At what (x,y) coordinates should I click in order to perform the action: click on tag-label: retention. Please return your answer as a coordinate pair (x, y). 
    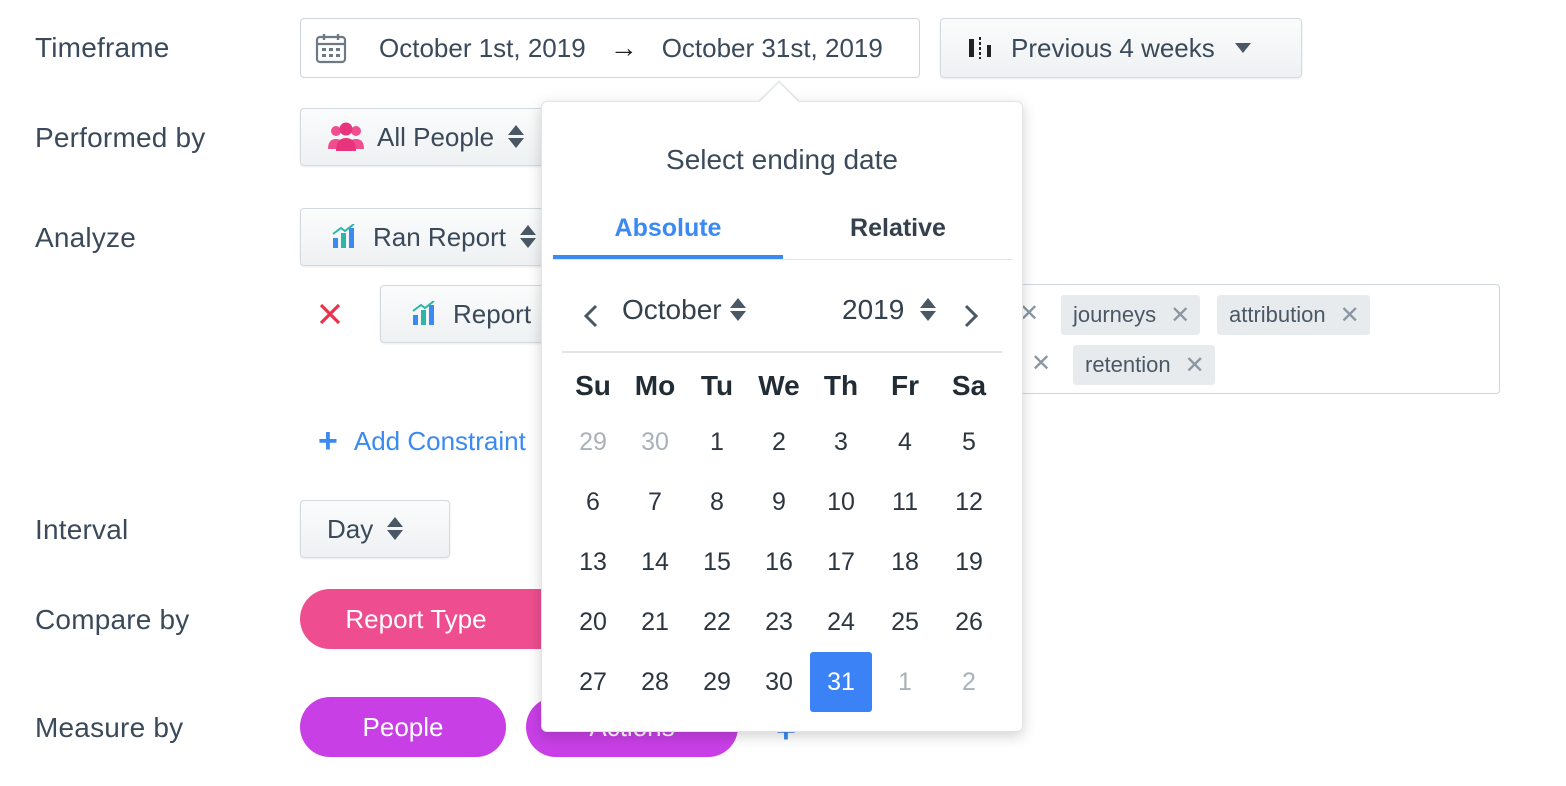
    Looking at the image, I should click on (1128, 364).